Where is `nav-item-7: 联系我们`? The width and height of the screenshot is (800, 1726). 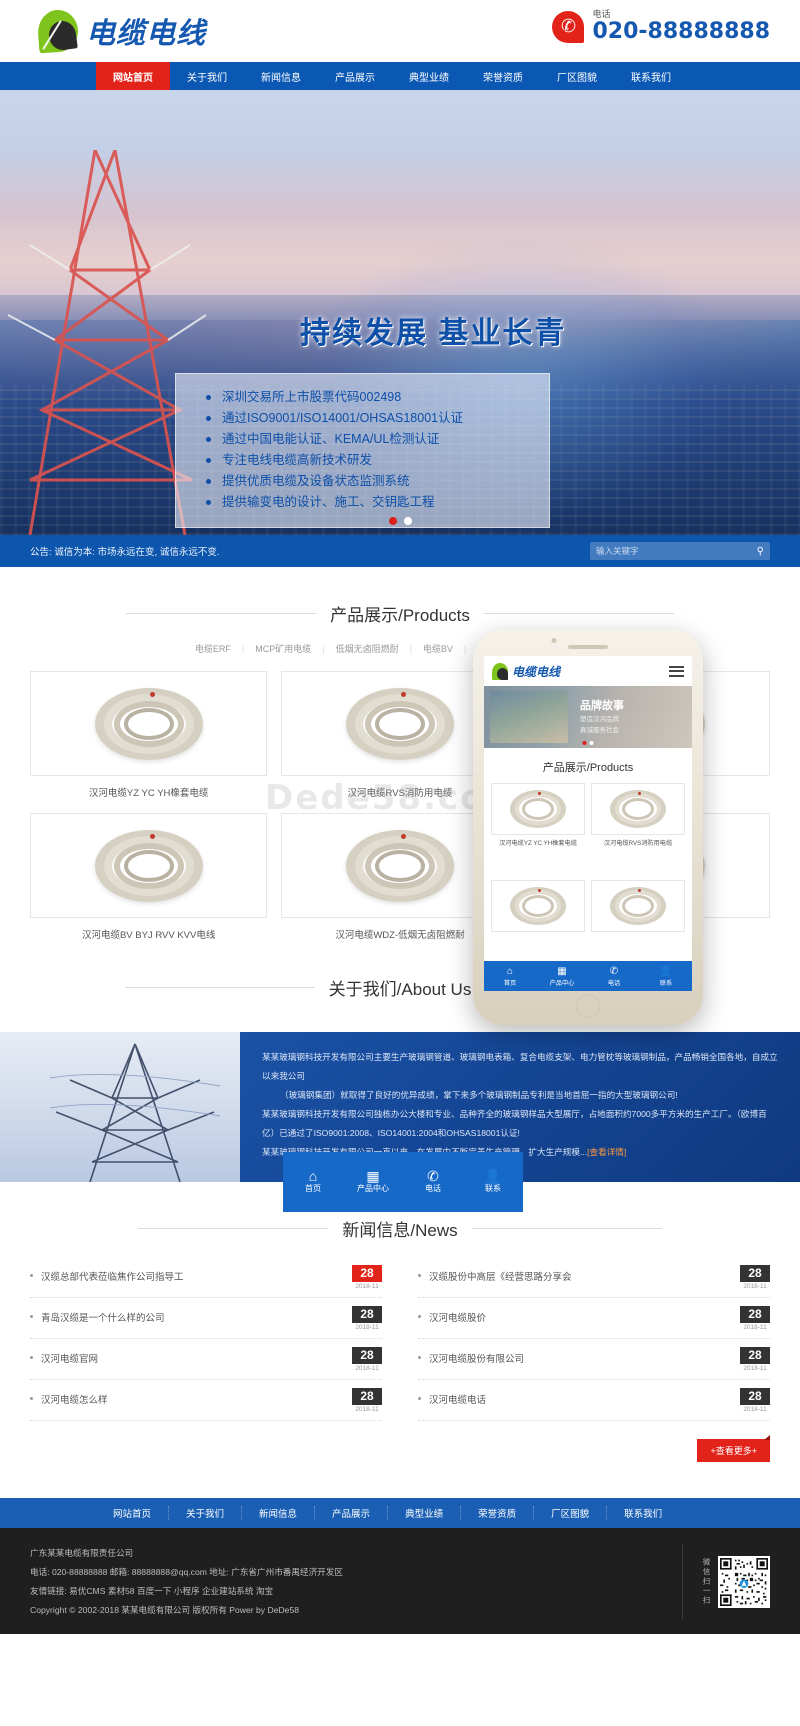 nav-item-7: 联系我们 is located at coordinates (651, 76).